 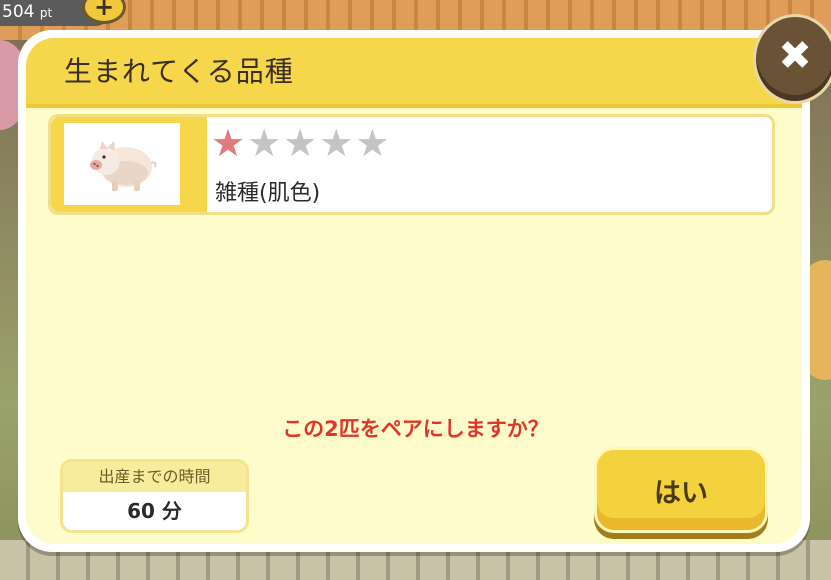 I want to click on breed-thumbnail, so click(x=122, y=164).